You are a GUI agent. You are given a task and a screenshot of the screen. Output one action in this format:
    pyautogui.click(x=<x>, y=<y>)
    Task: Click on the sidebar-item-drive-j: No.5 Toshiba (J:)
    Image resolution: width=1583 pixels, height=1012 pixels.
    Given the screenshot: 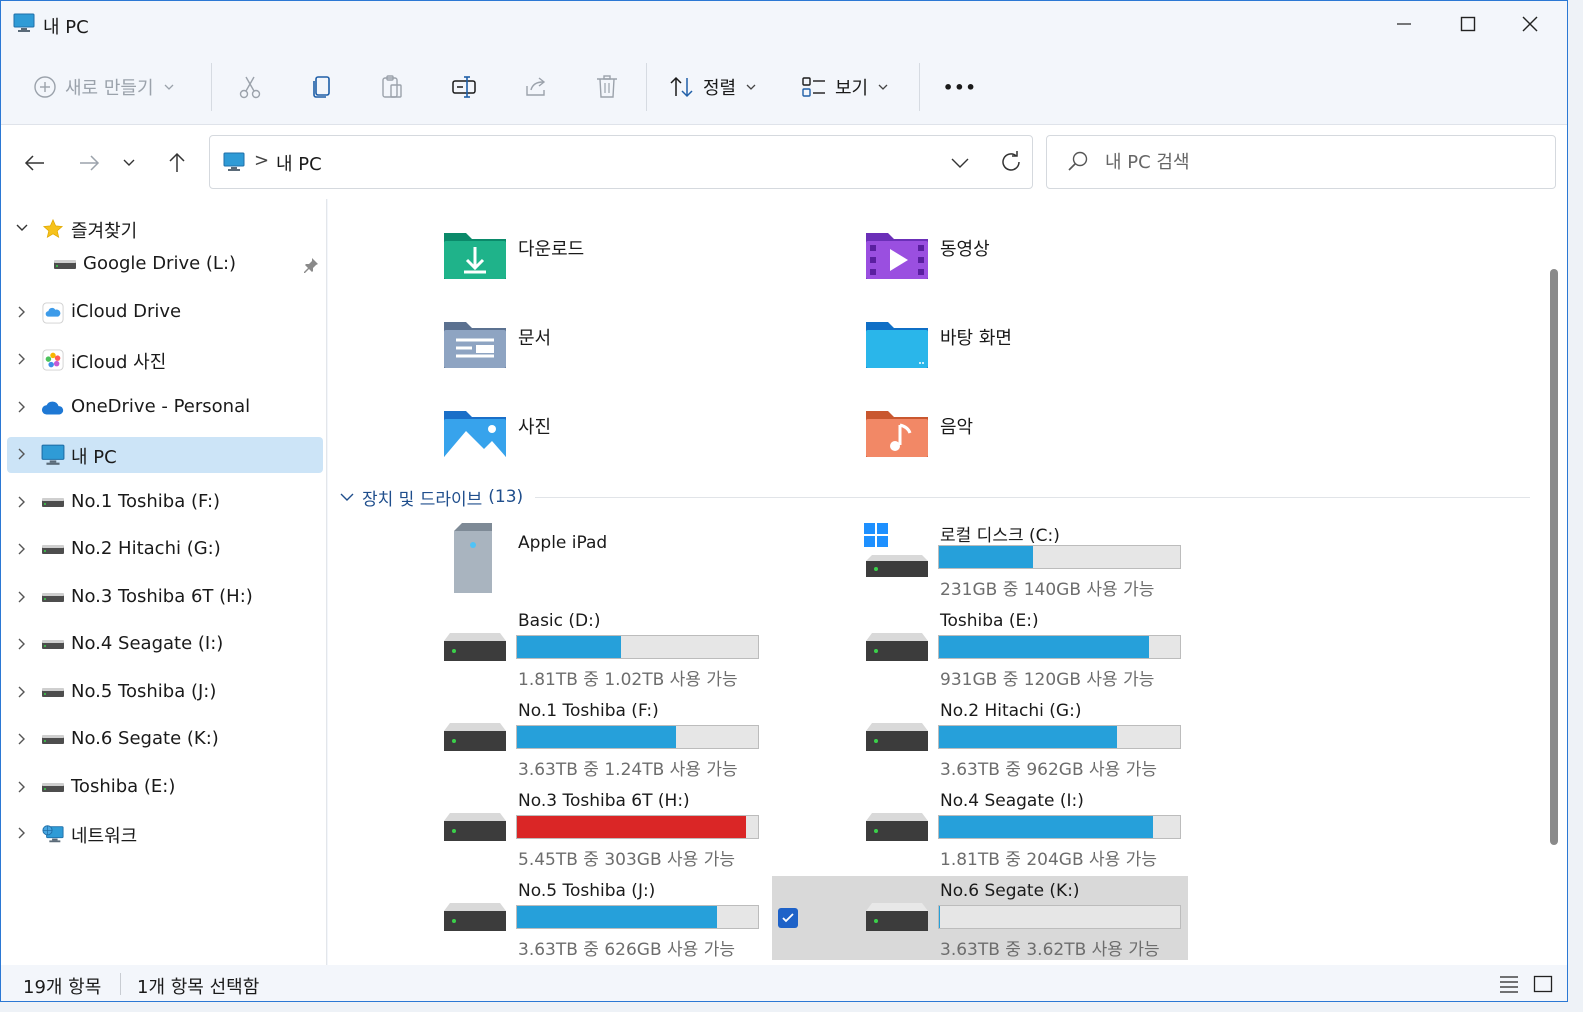 What is the action you would take?
    pyautogui.click(x=165, y=693)
    